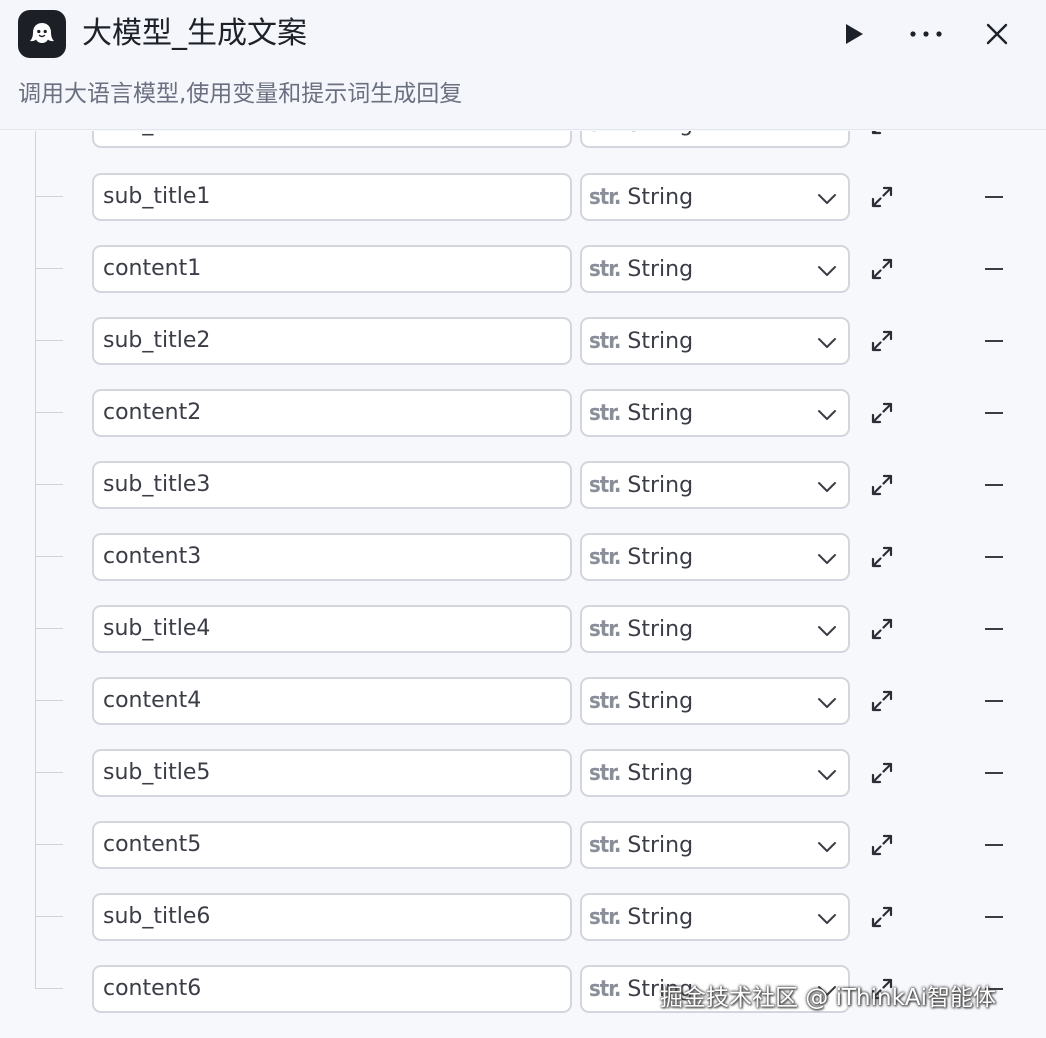 This screenshot has width=1046, height=1038. Describe the element at coordinates (332, 139) in the screenshot. I see `variable-name-input: sub_title` at that location.